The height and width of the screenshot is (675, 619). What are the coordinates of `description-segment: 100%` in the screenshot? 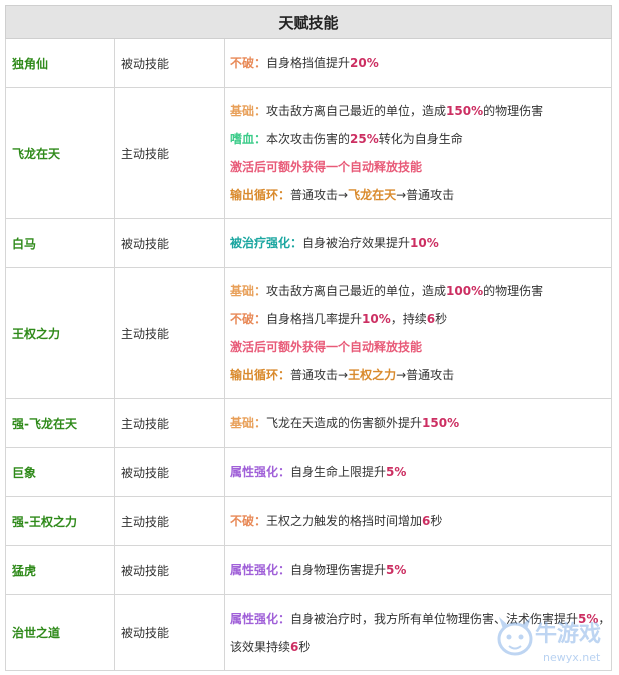 It's located at (465, 291).